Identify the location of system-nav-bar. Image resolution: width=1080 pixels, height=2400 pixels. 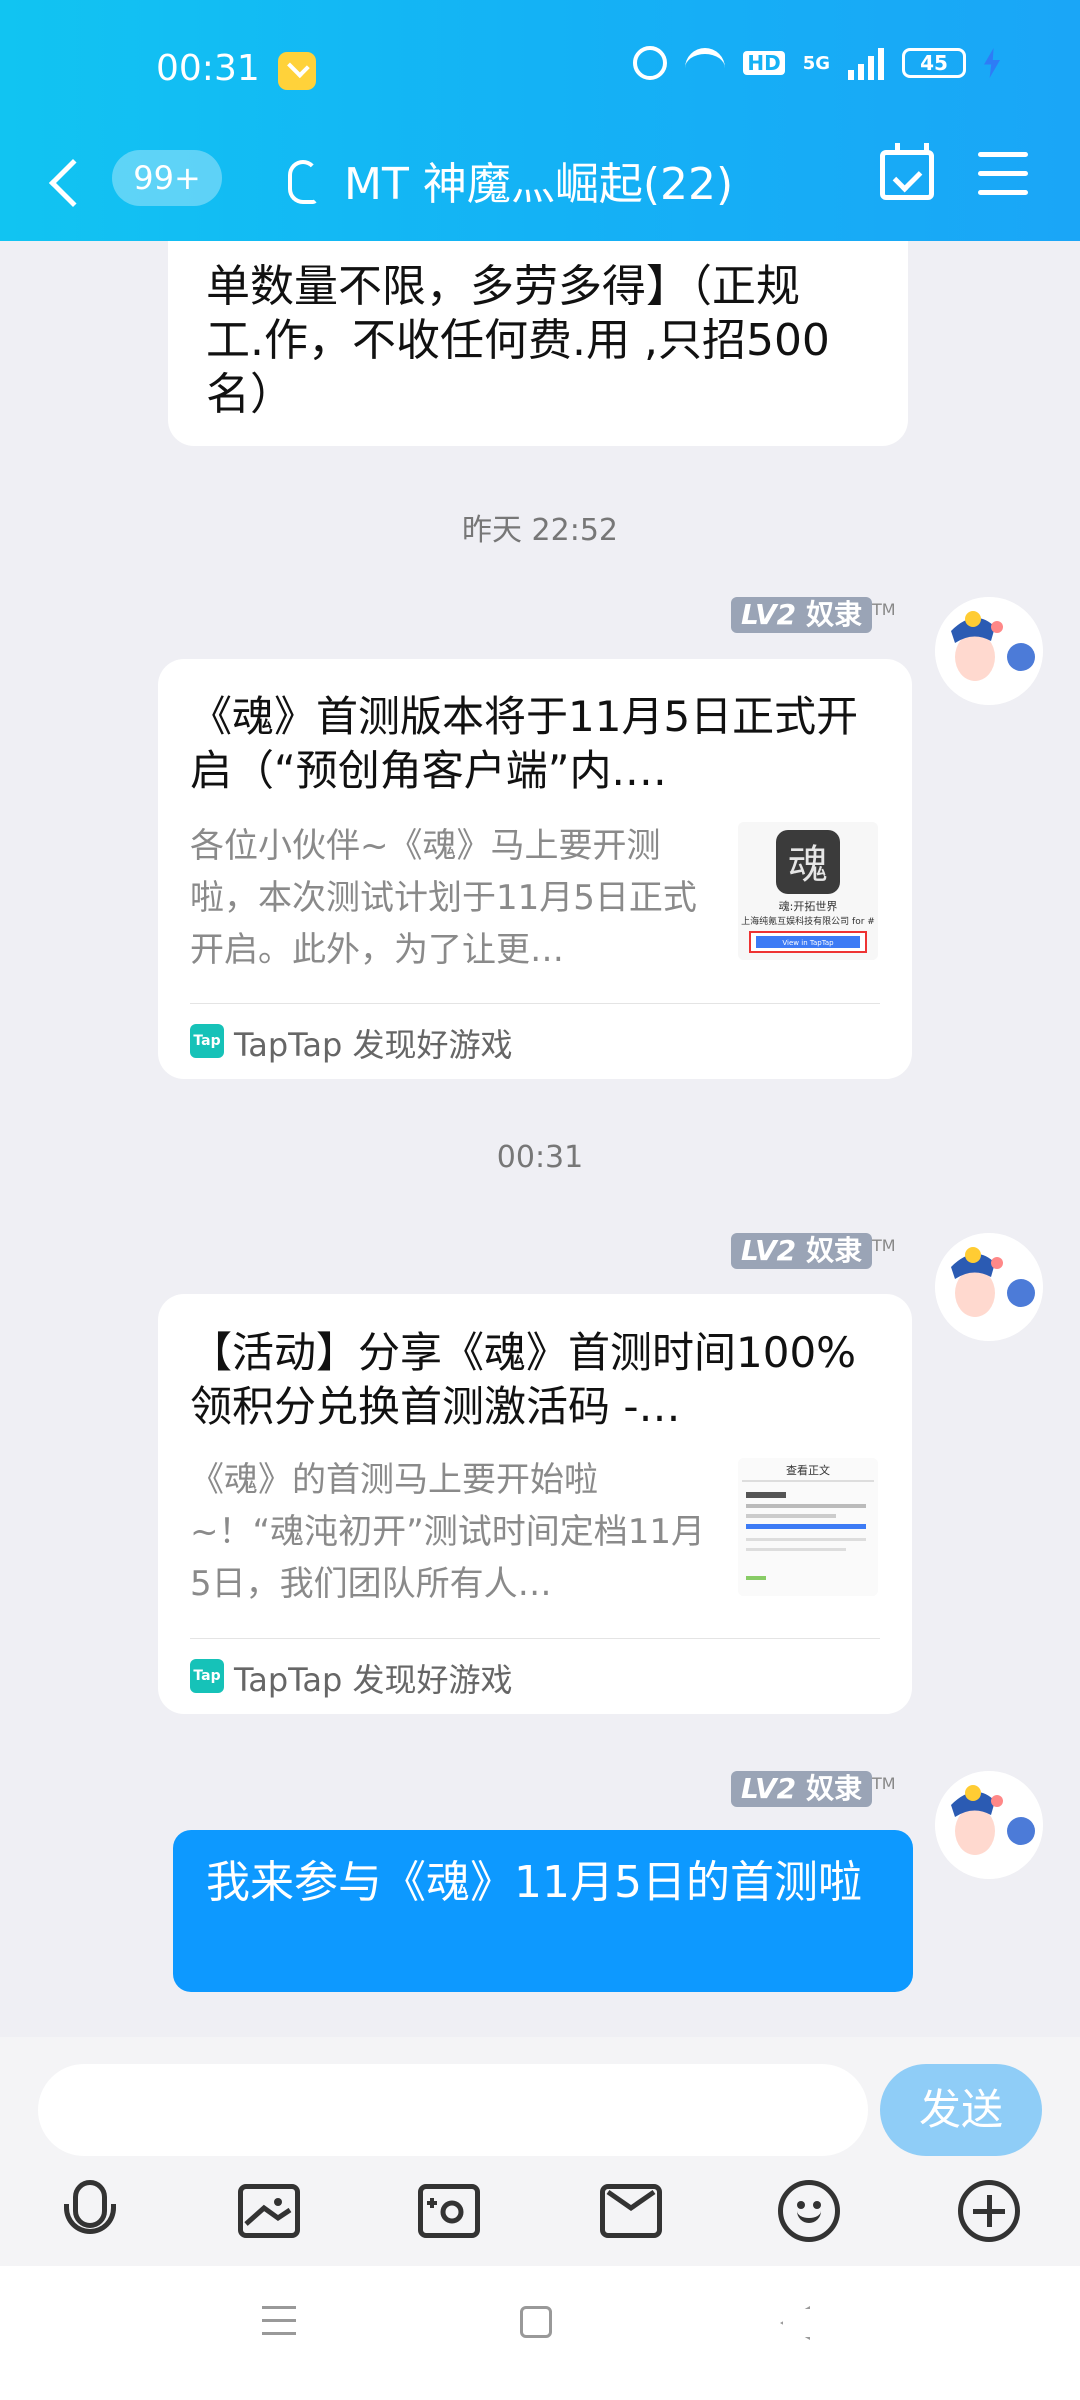
(540, 2333).